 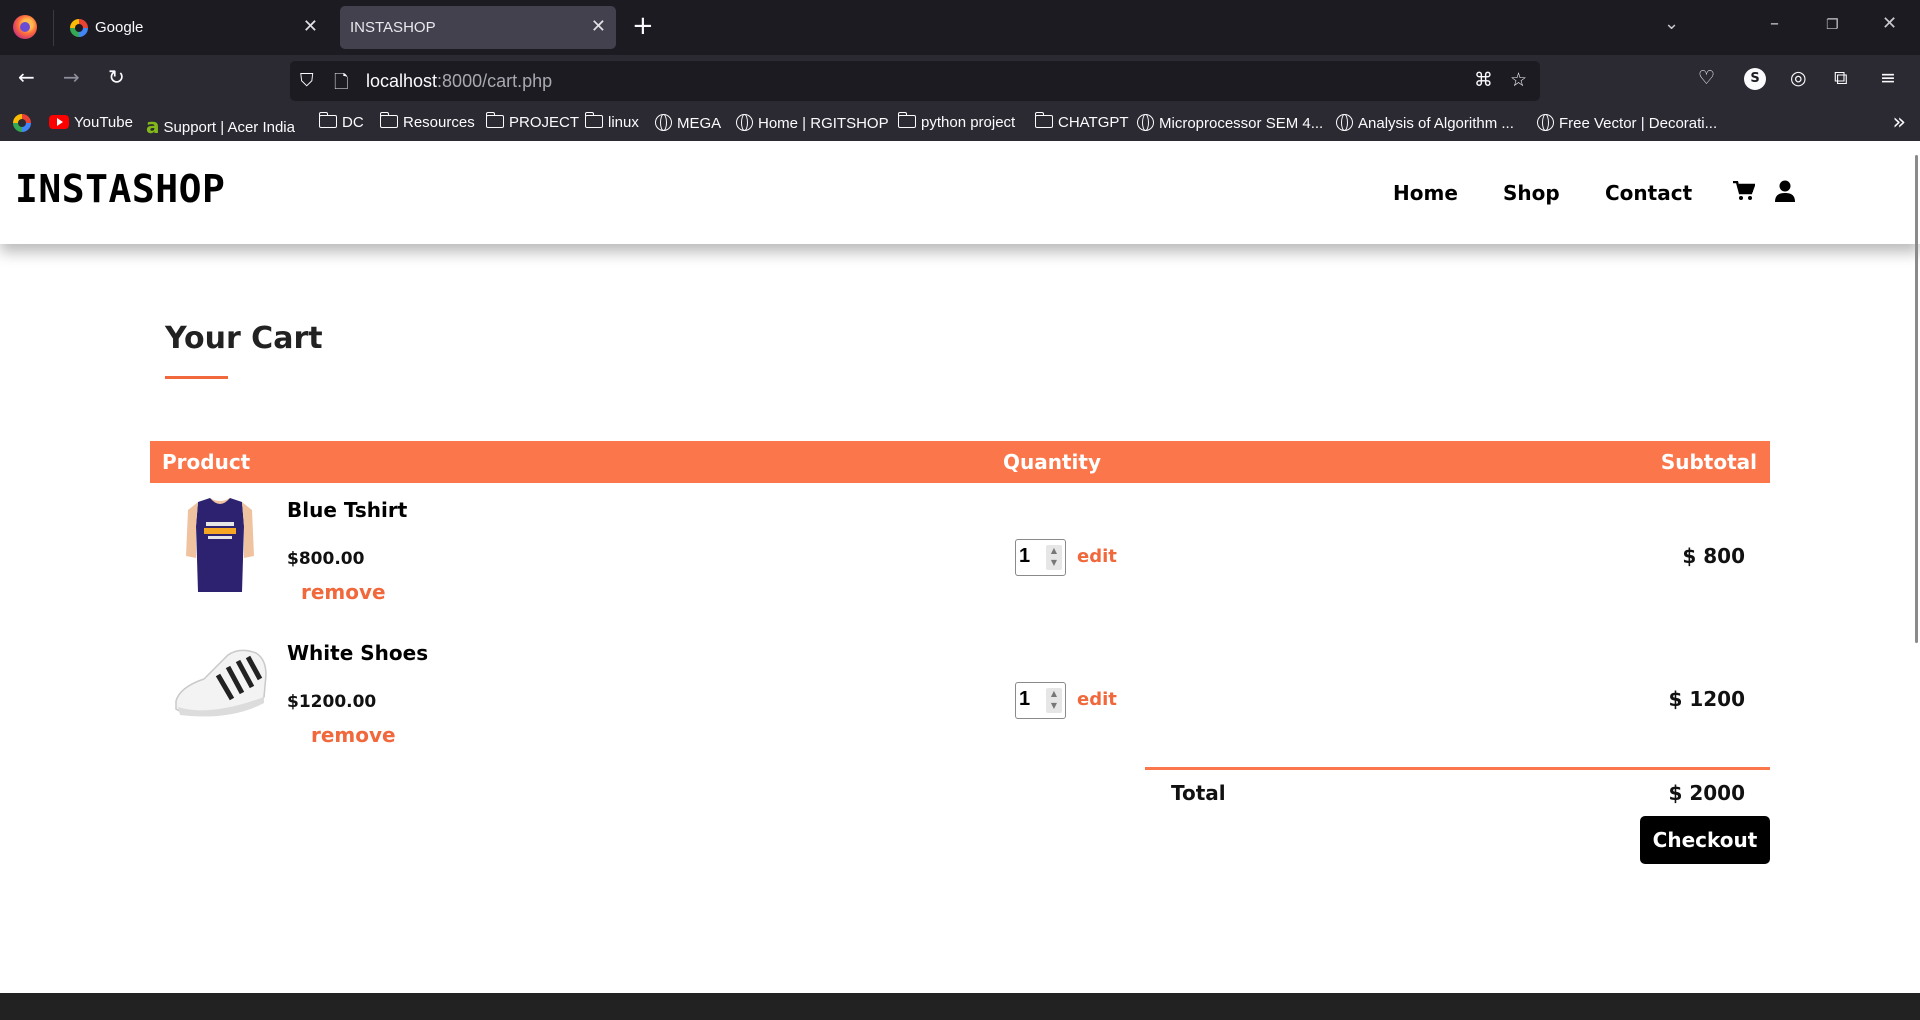 What do you see at coordinates (220, 126) in the screenshot?
I see `bookmark-item: a Support | Acer India` at bounding box center [220, 126].